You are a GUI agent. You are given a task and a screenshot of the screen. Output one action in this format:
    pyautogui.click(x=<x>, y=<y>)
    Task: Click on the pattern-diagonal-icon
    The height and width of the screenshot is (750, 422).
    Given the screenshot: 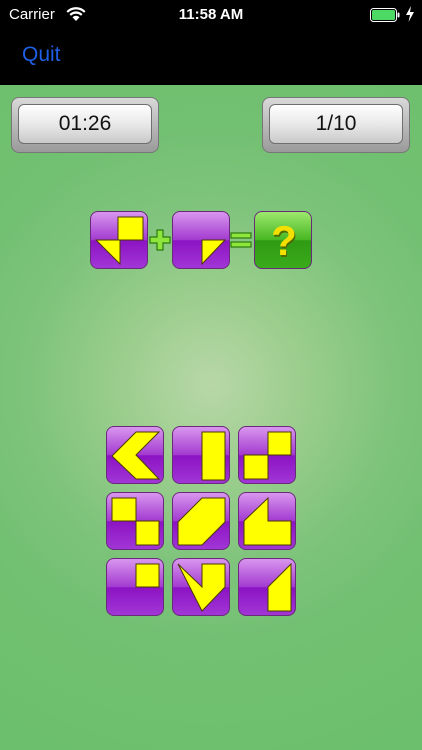 What is the action you would take?
    pyautogui.click(x=201, y=521)
    